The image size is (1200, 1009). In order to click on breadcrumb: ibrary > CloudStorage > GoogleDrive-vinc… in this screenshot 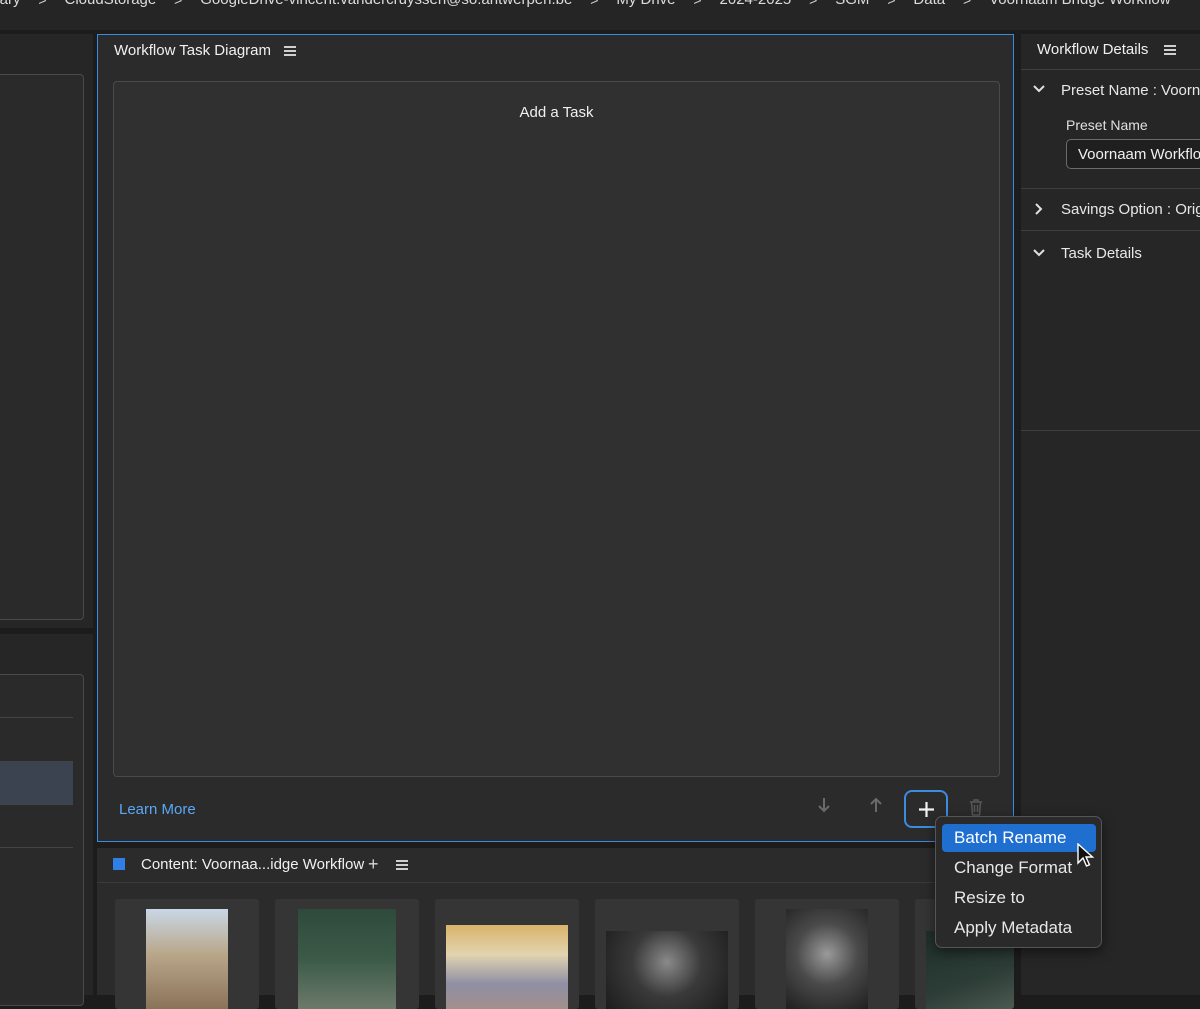, I will do `click(600, 15)`.